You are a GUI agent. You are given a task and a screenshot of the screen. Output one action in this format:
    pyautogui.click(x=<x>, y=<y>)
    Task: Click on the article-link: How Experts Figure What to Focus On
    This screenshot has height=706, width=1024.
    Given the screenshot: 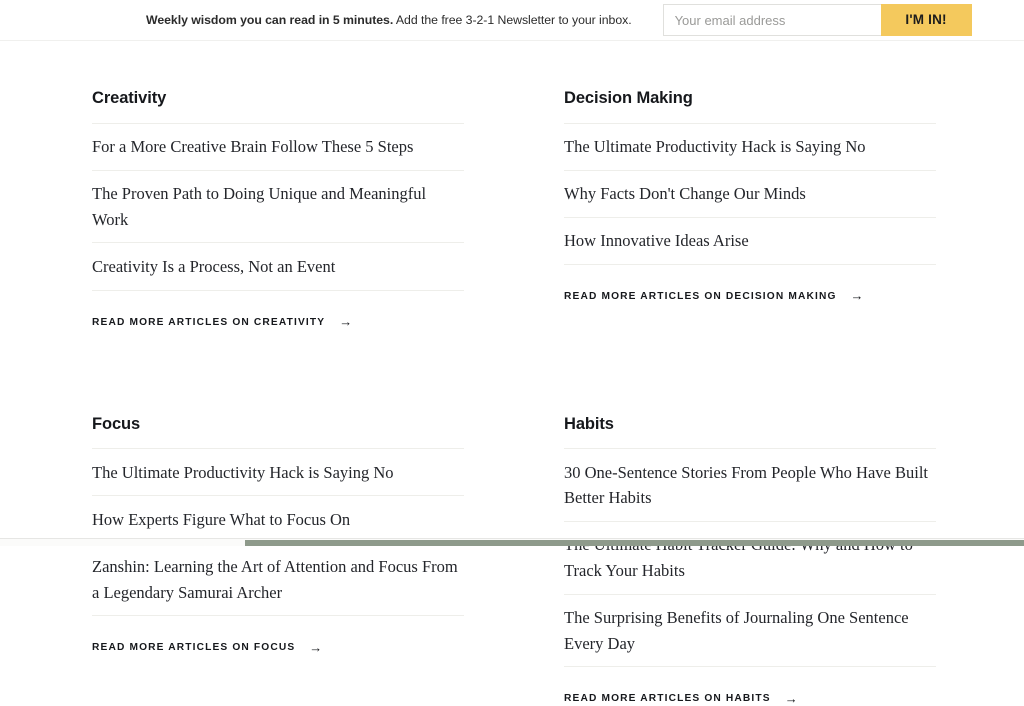 What is the action you would take?
    pyautogui.click(x=278, y=519)
    